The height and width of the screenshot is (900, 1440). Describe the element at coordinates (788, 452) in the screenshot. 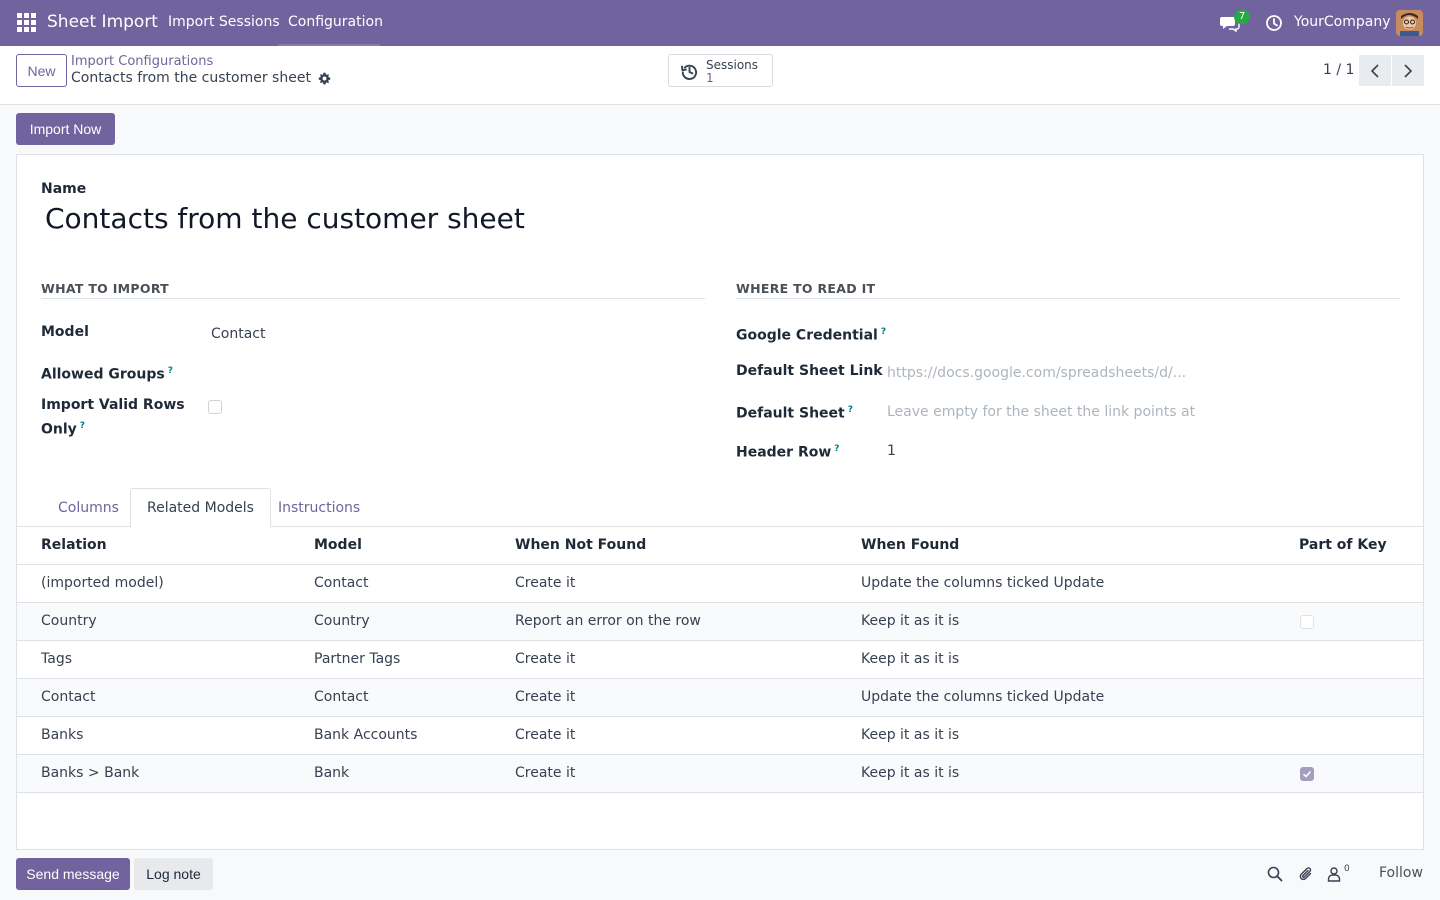

I see `header-row-label: Header Row?` at that location.